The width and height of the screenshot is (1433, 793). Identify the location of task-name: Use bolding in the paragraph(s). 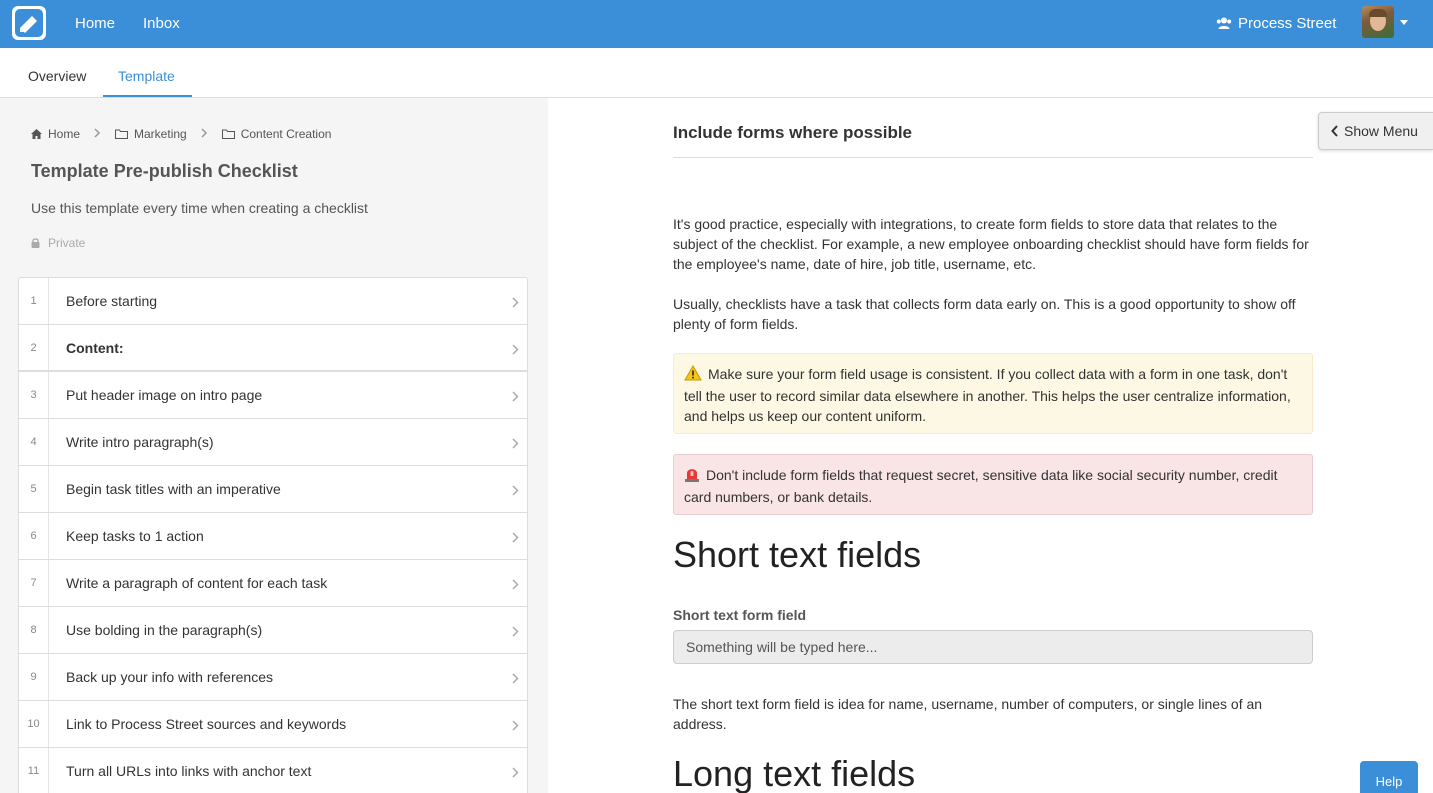
(164, 630).